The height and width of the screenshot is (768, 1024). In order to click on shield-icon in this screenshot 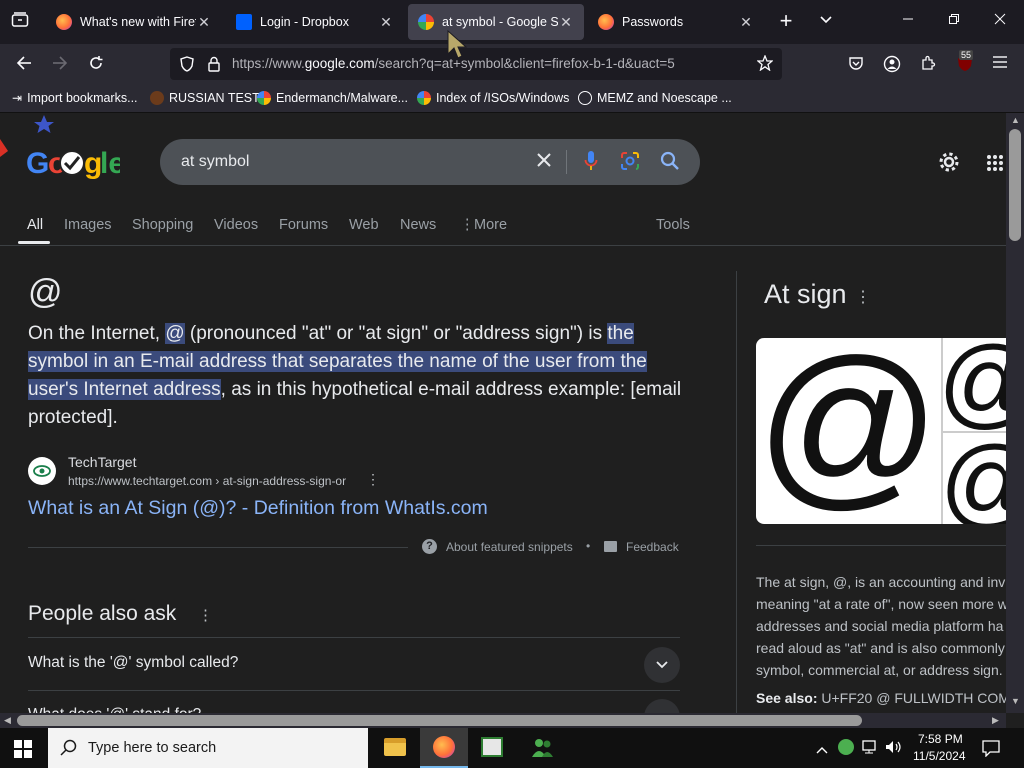, I will do `click(187, 66)`.